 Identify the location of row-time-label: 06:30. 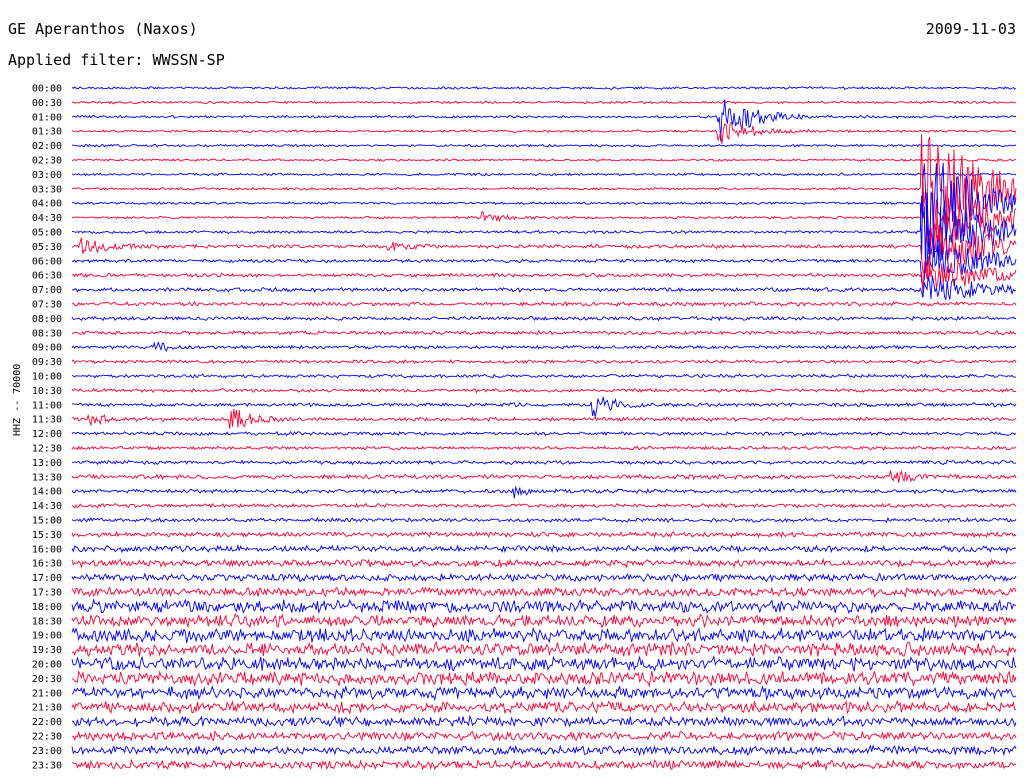
(47, 276).